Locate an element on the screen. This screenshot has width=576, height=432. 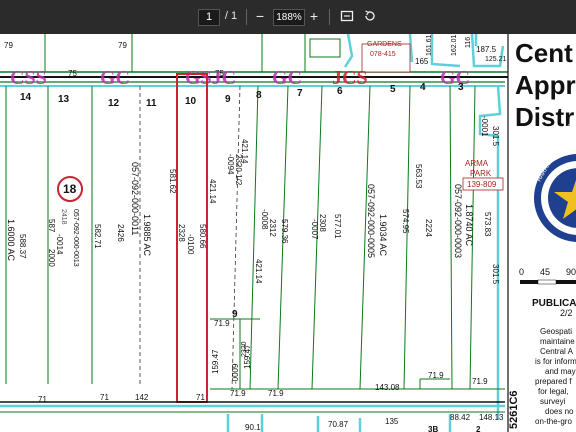
bottom-number: 88.42 is located at coordinates (460, 417).